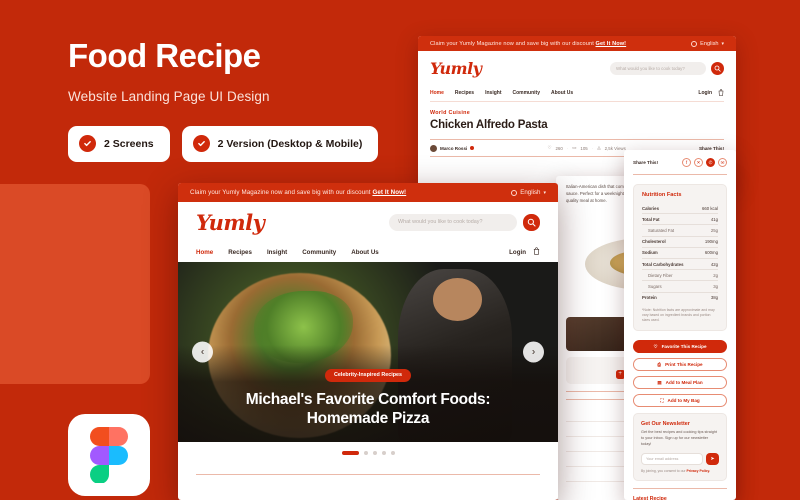  What do you see at coordinates (75, 284) in the screenshot?
I see `decorative-panel` at bounding box center [75, 284].